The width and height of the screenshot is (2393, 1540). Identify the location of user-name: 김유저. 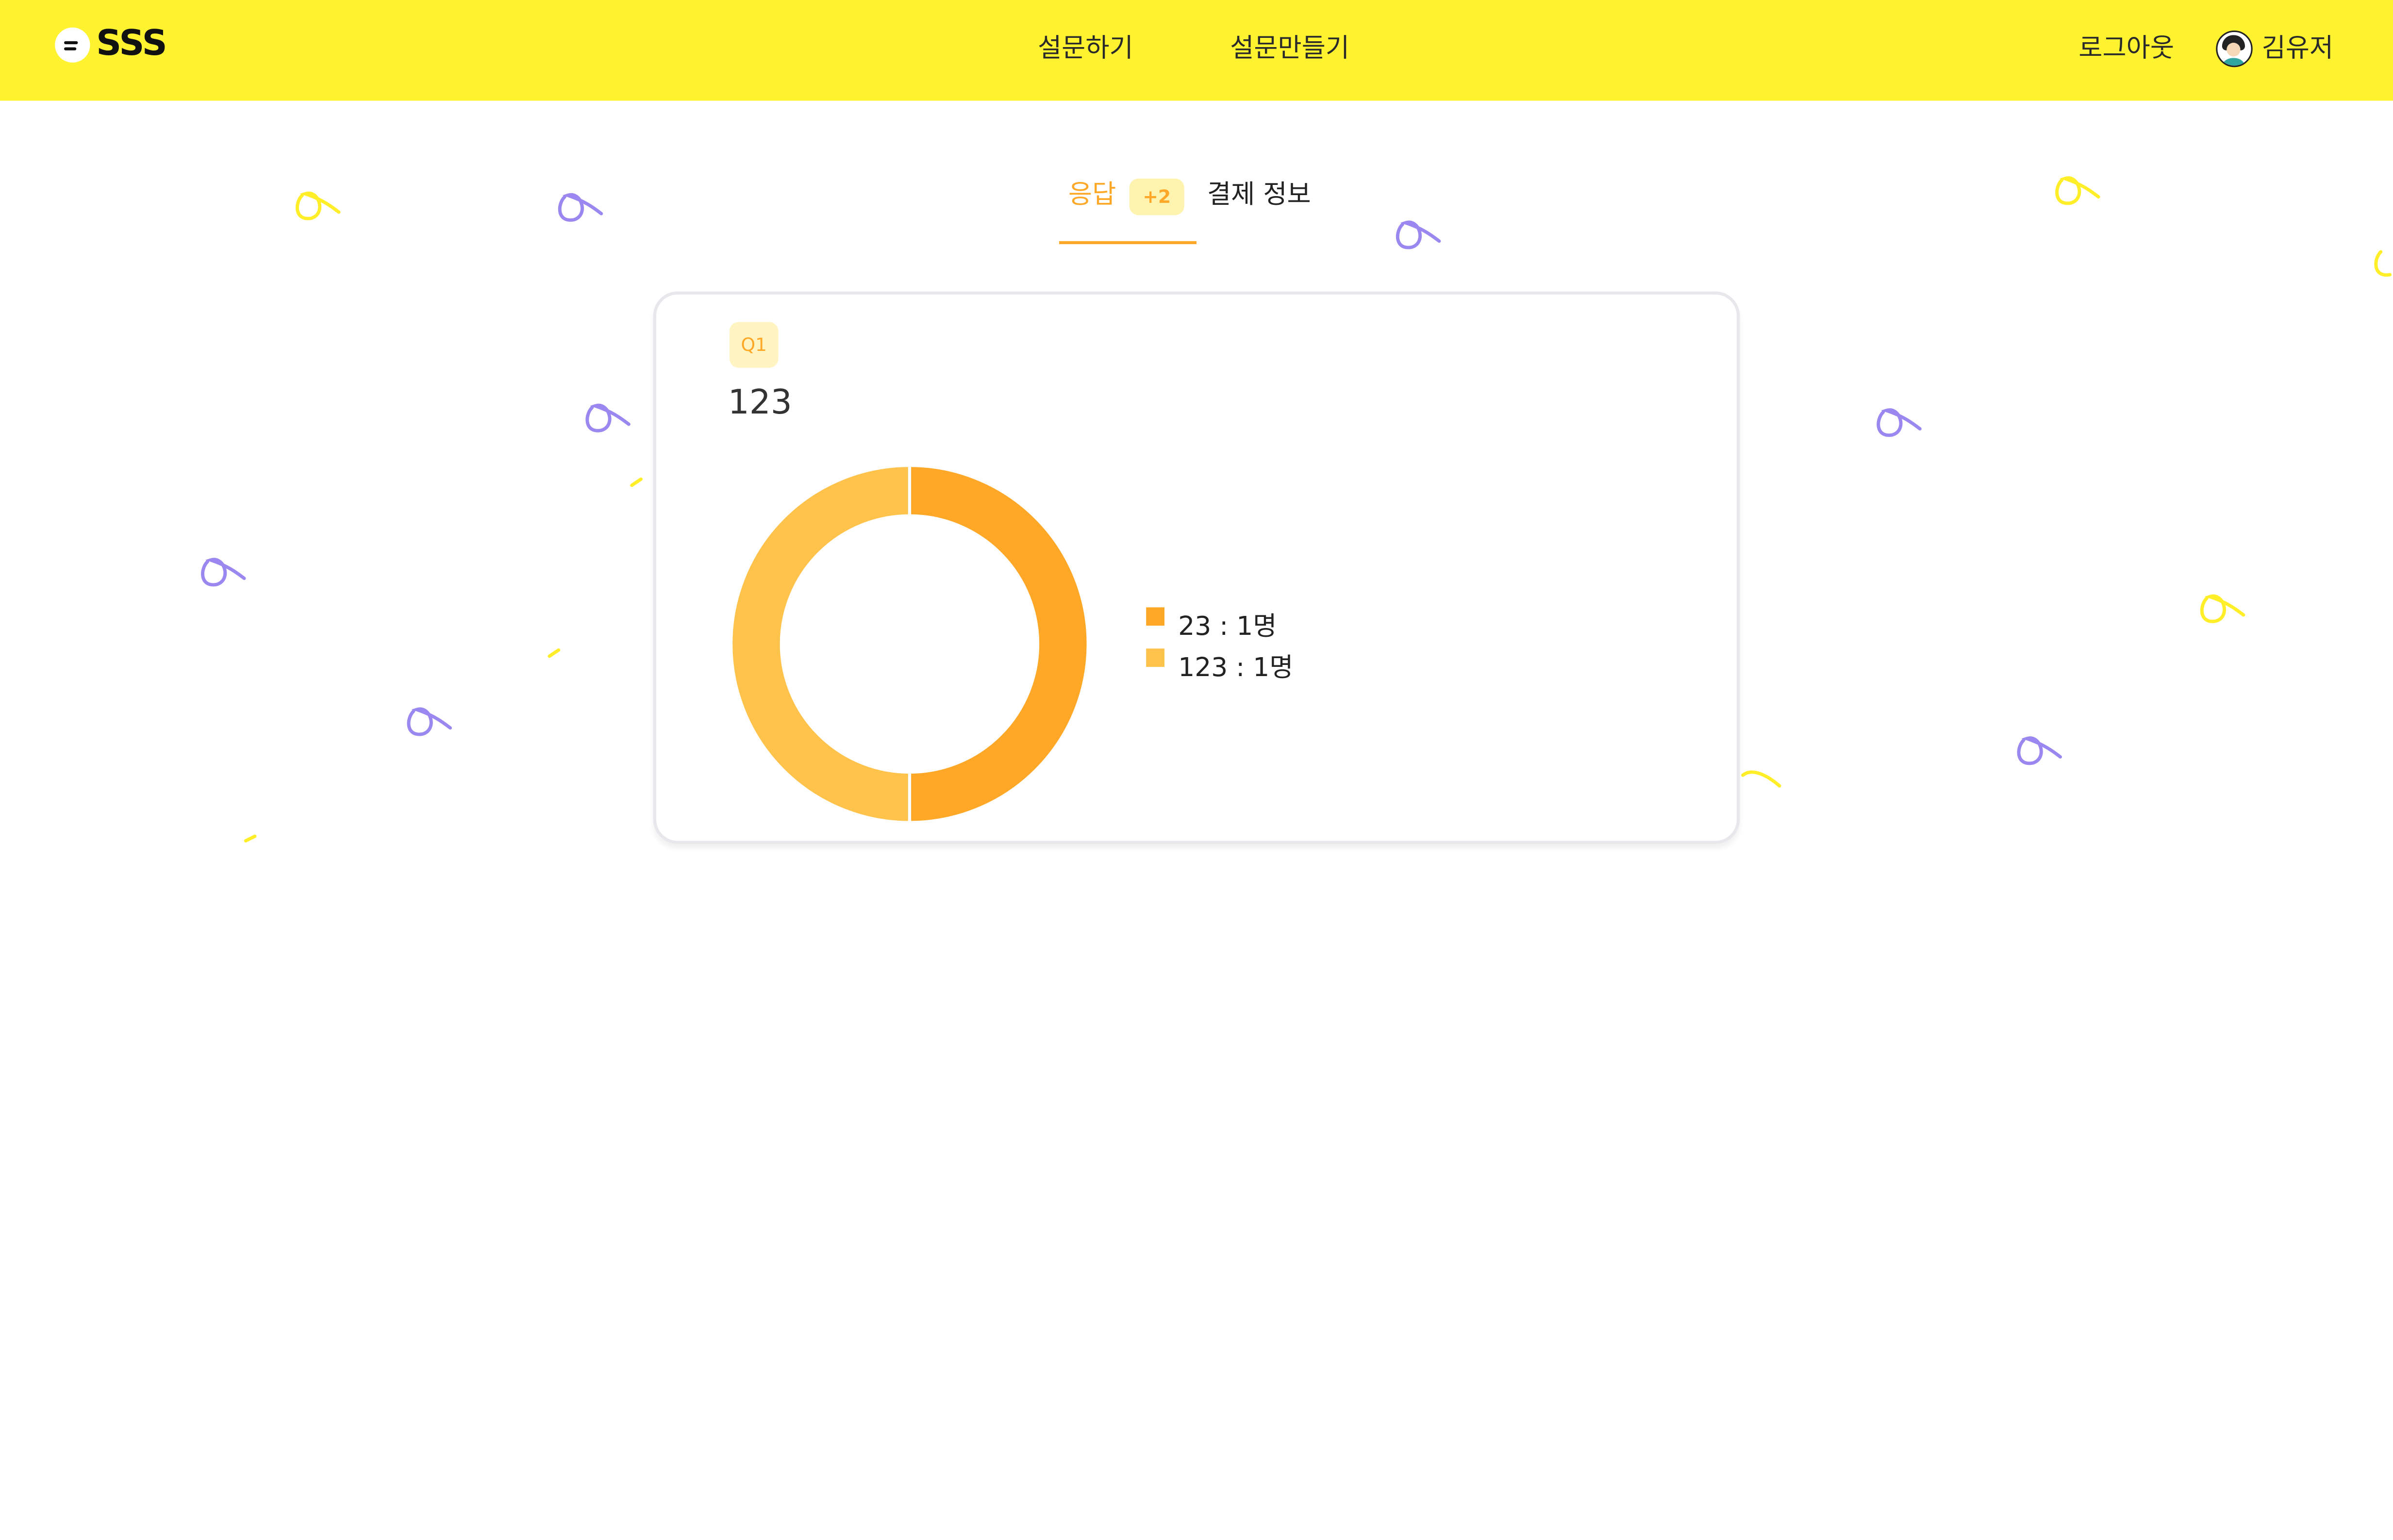
(2297, 49).